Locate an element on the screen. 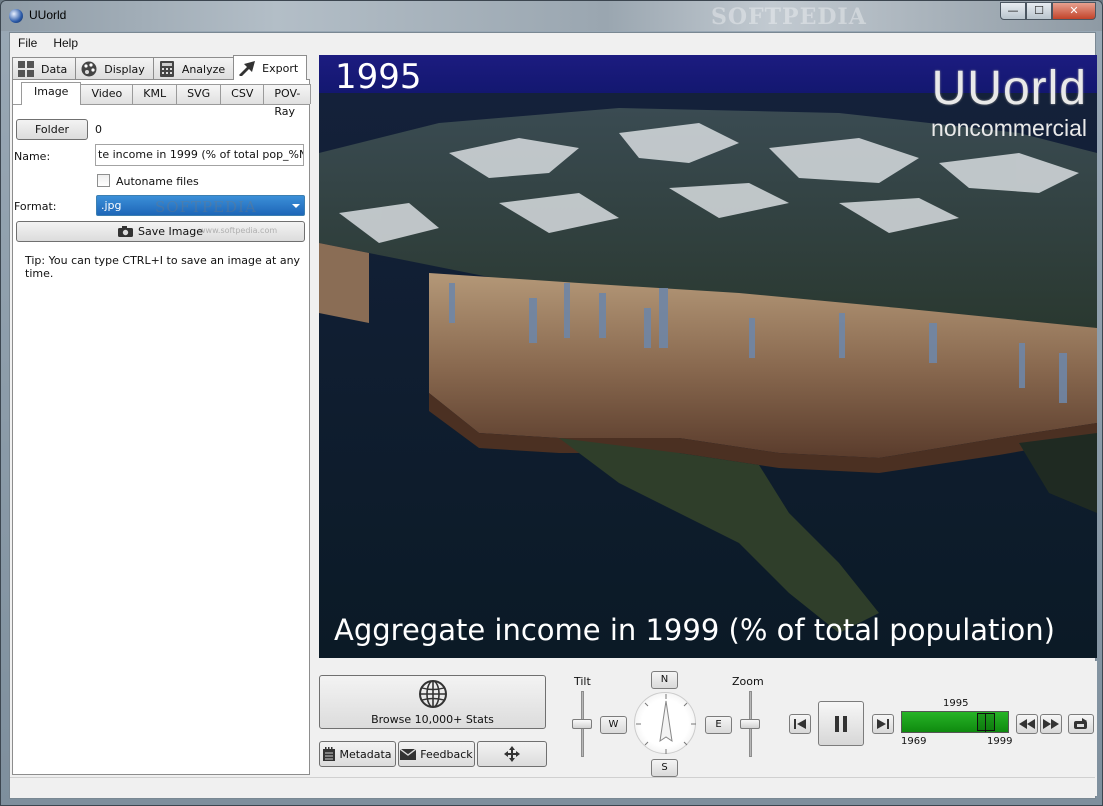 This screenshot has width=1103, height=806. timeline-slider is located at coordinates (955, 722).